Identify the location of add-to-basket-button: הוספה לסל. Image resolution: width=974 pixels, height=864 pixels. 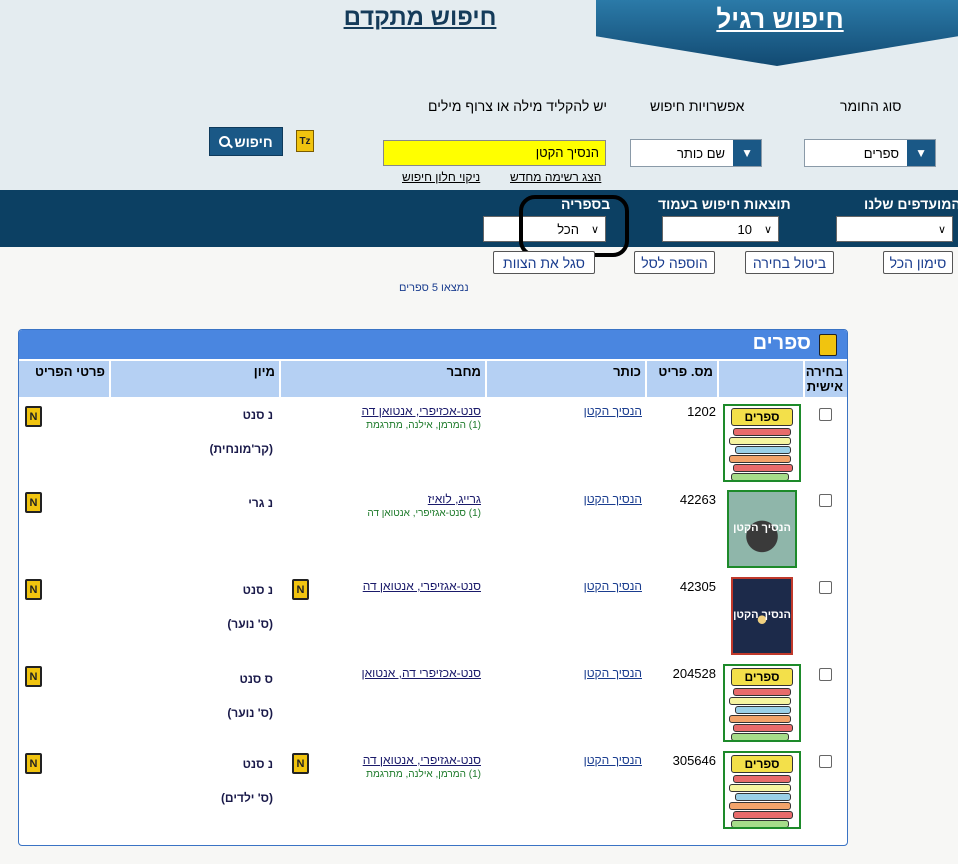
(674, 262).